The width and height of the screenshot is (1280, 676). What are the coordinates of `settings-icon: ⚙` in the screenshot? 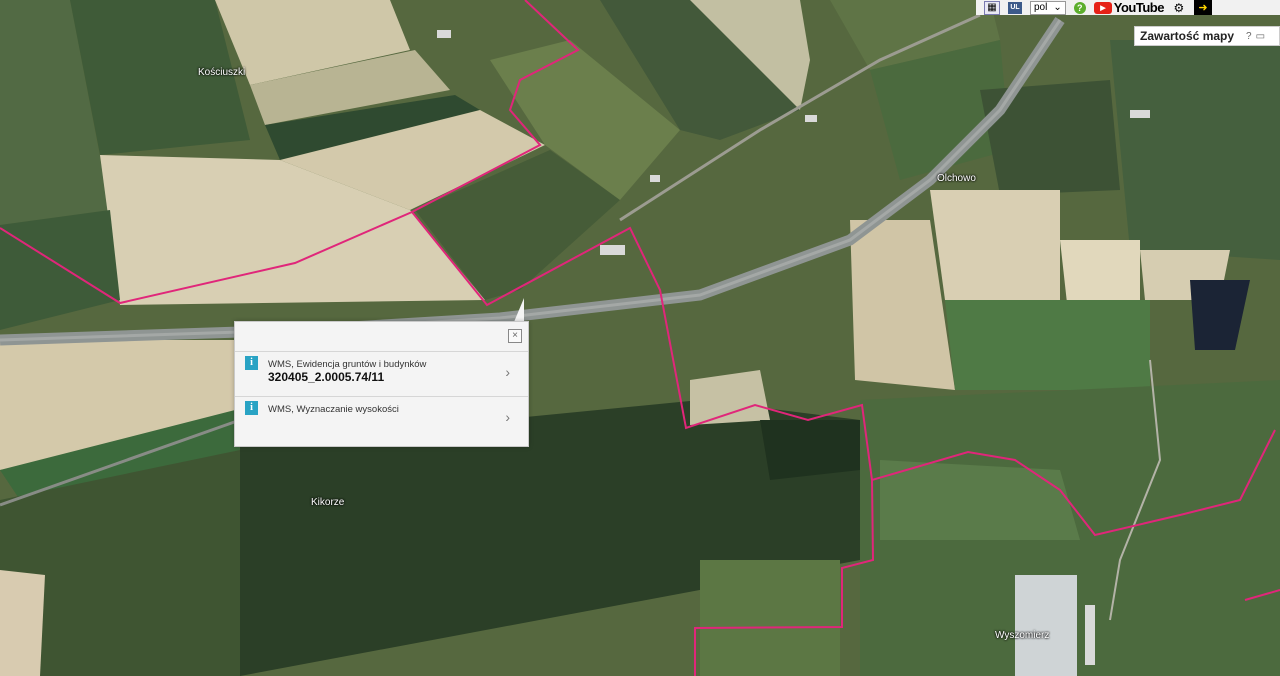 It's located at (1179, 8).